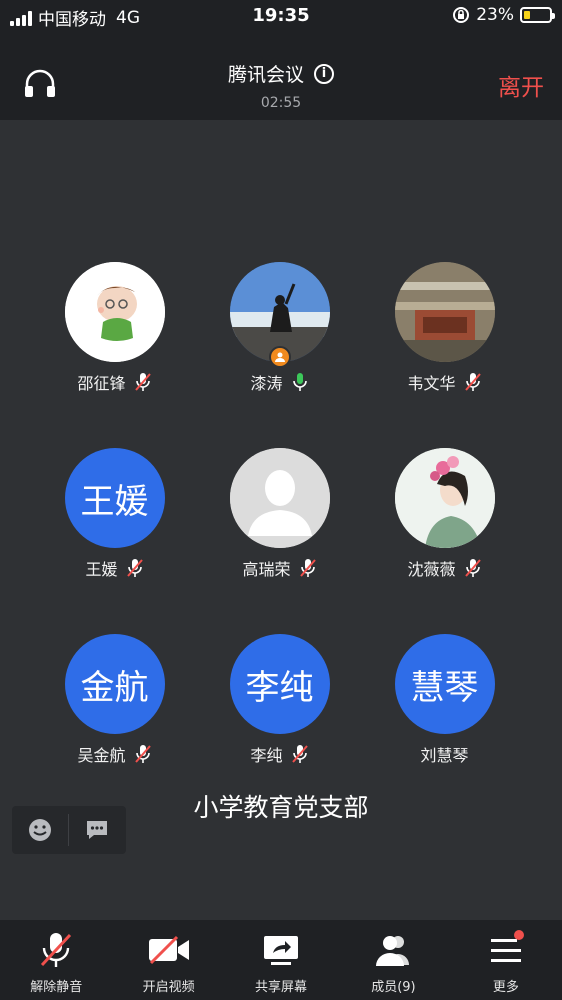 This screenshot has width=562, height=1000. I want to click on meeting-title-row: 腾讯会议 i, so click(281, 73).